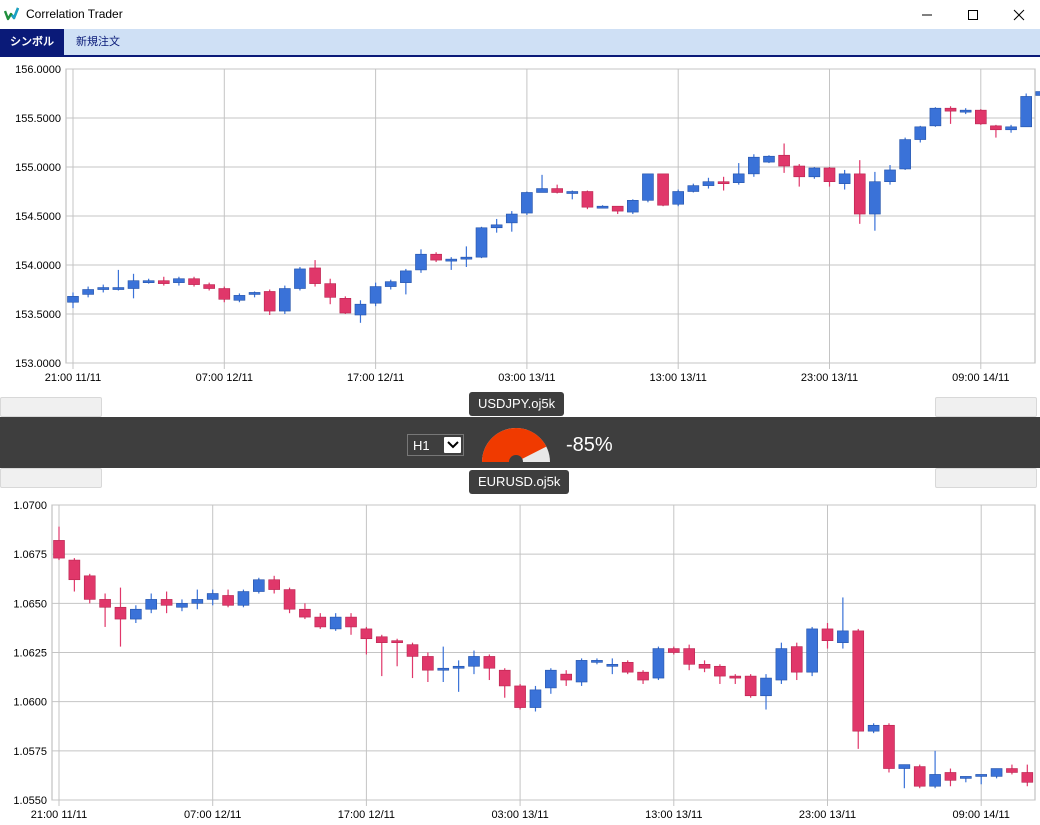 The image size is (1040, 825). What do you see at coordinates (452, 445) in the screenshot?
I see `chevron-down-icon` at bounding box center [452, 445].